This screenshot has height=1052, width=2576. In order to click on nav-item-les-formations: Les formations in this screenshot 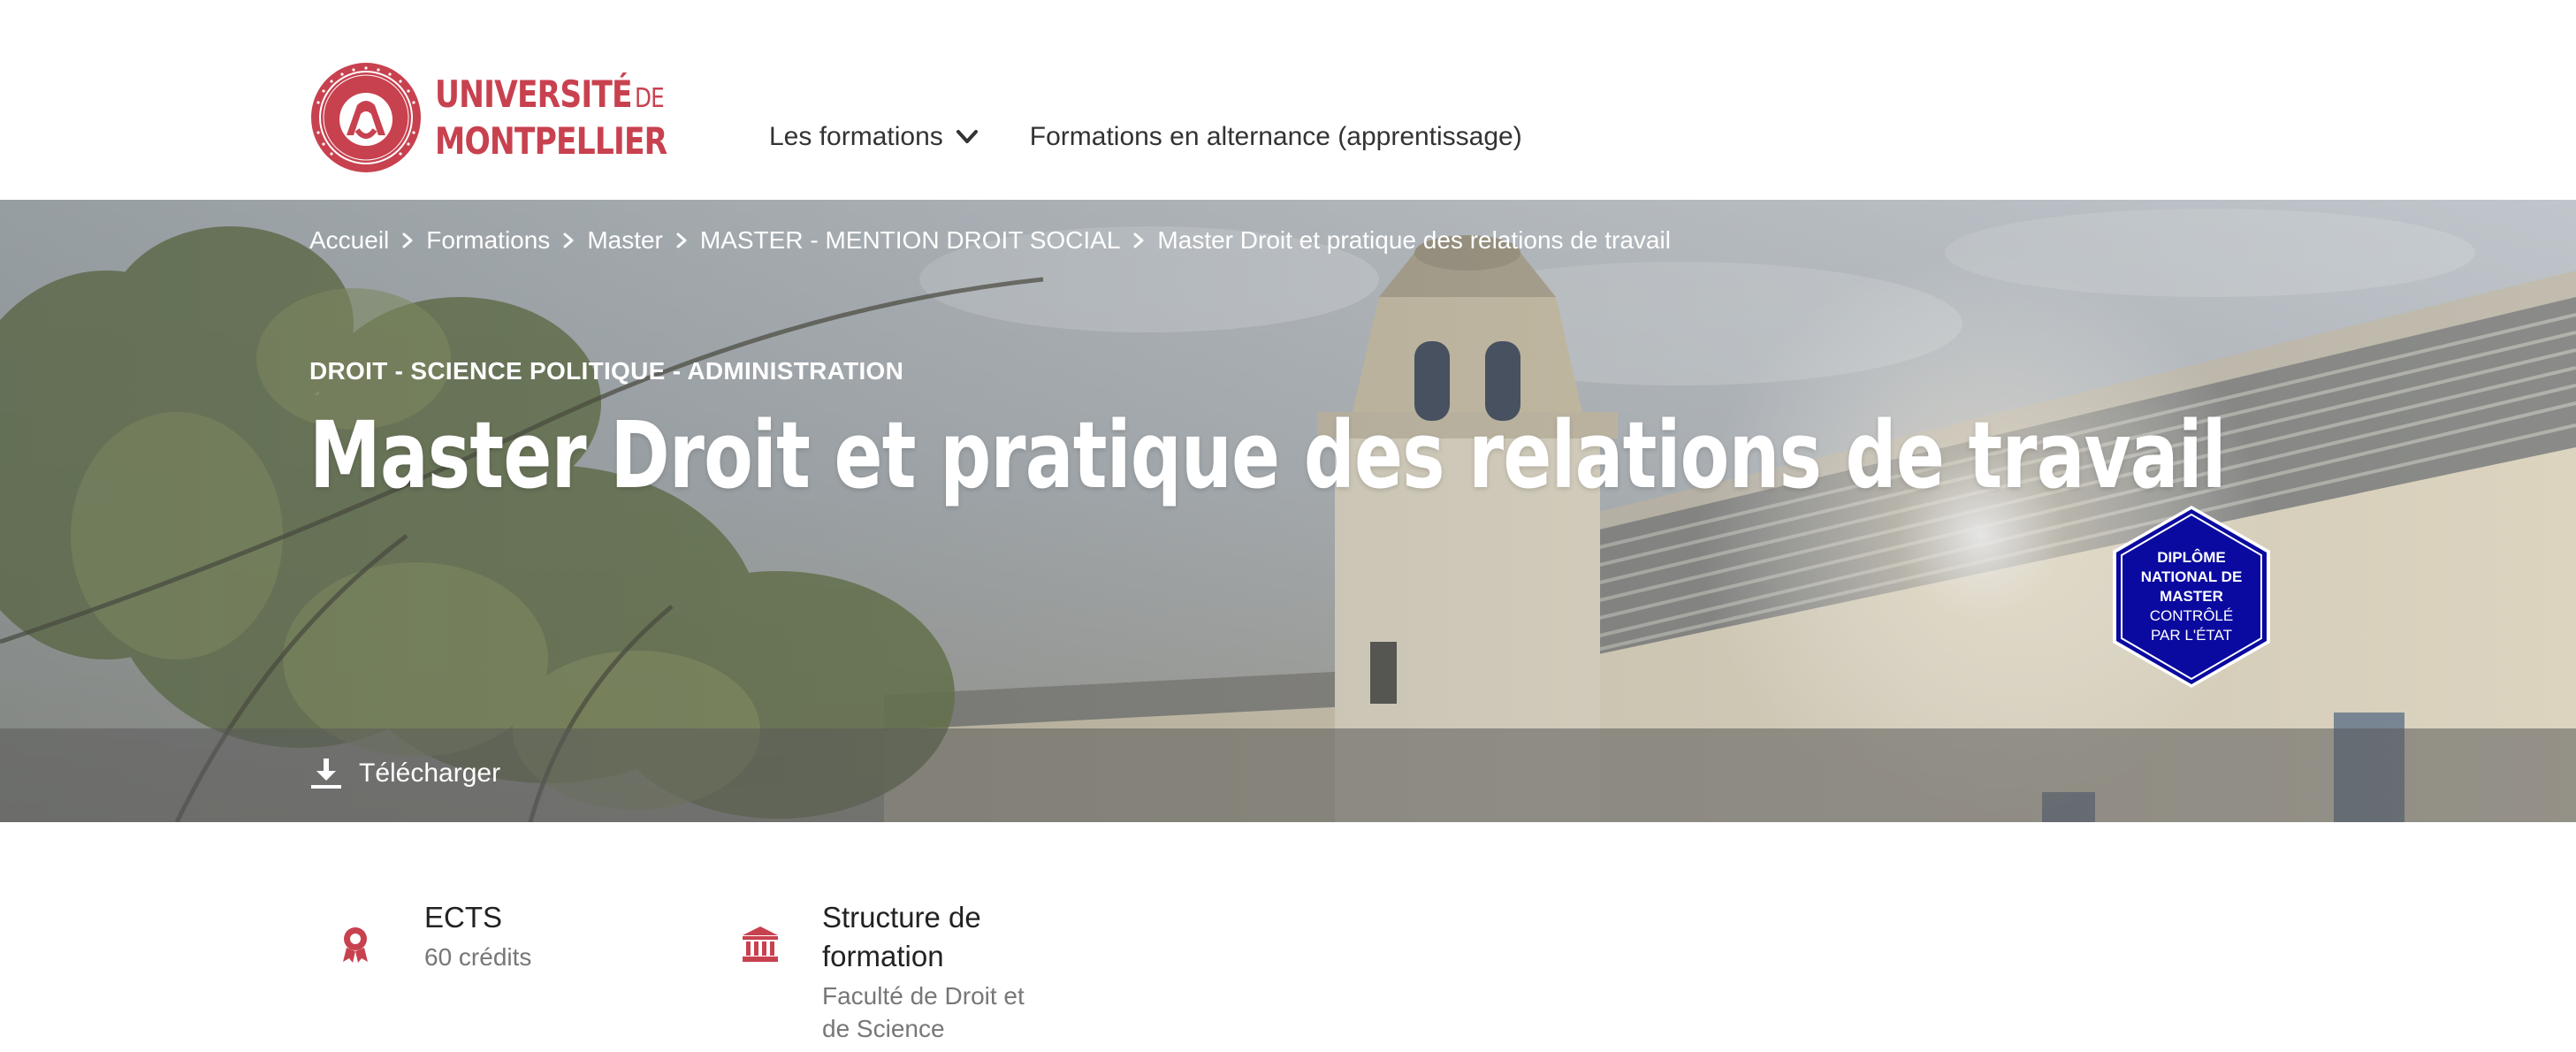, I will do `click(874, 137)`.